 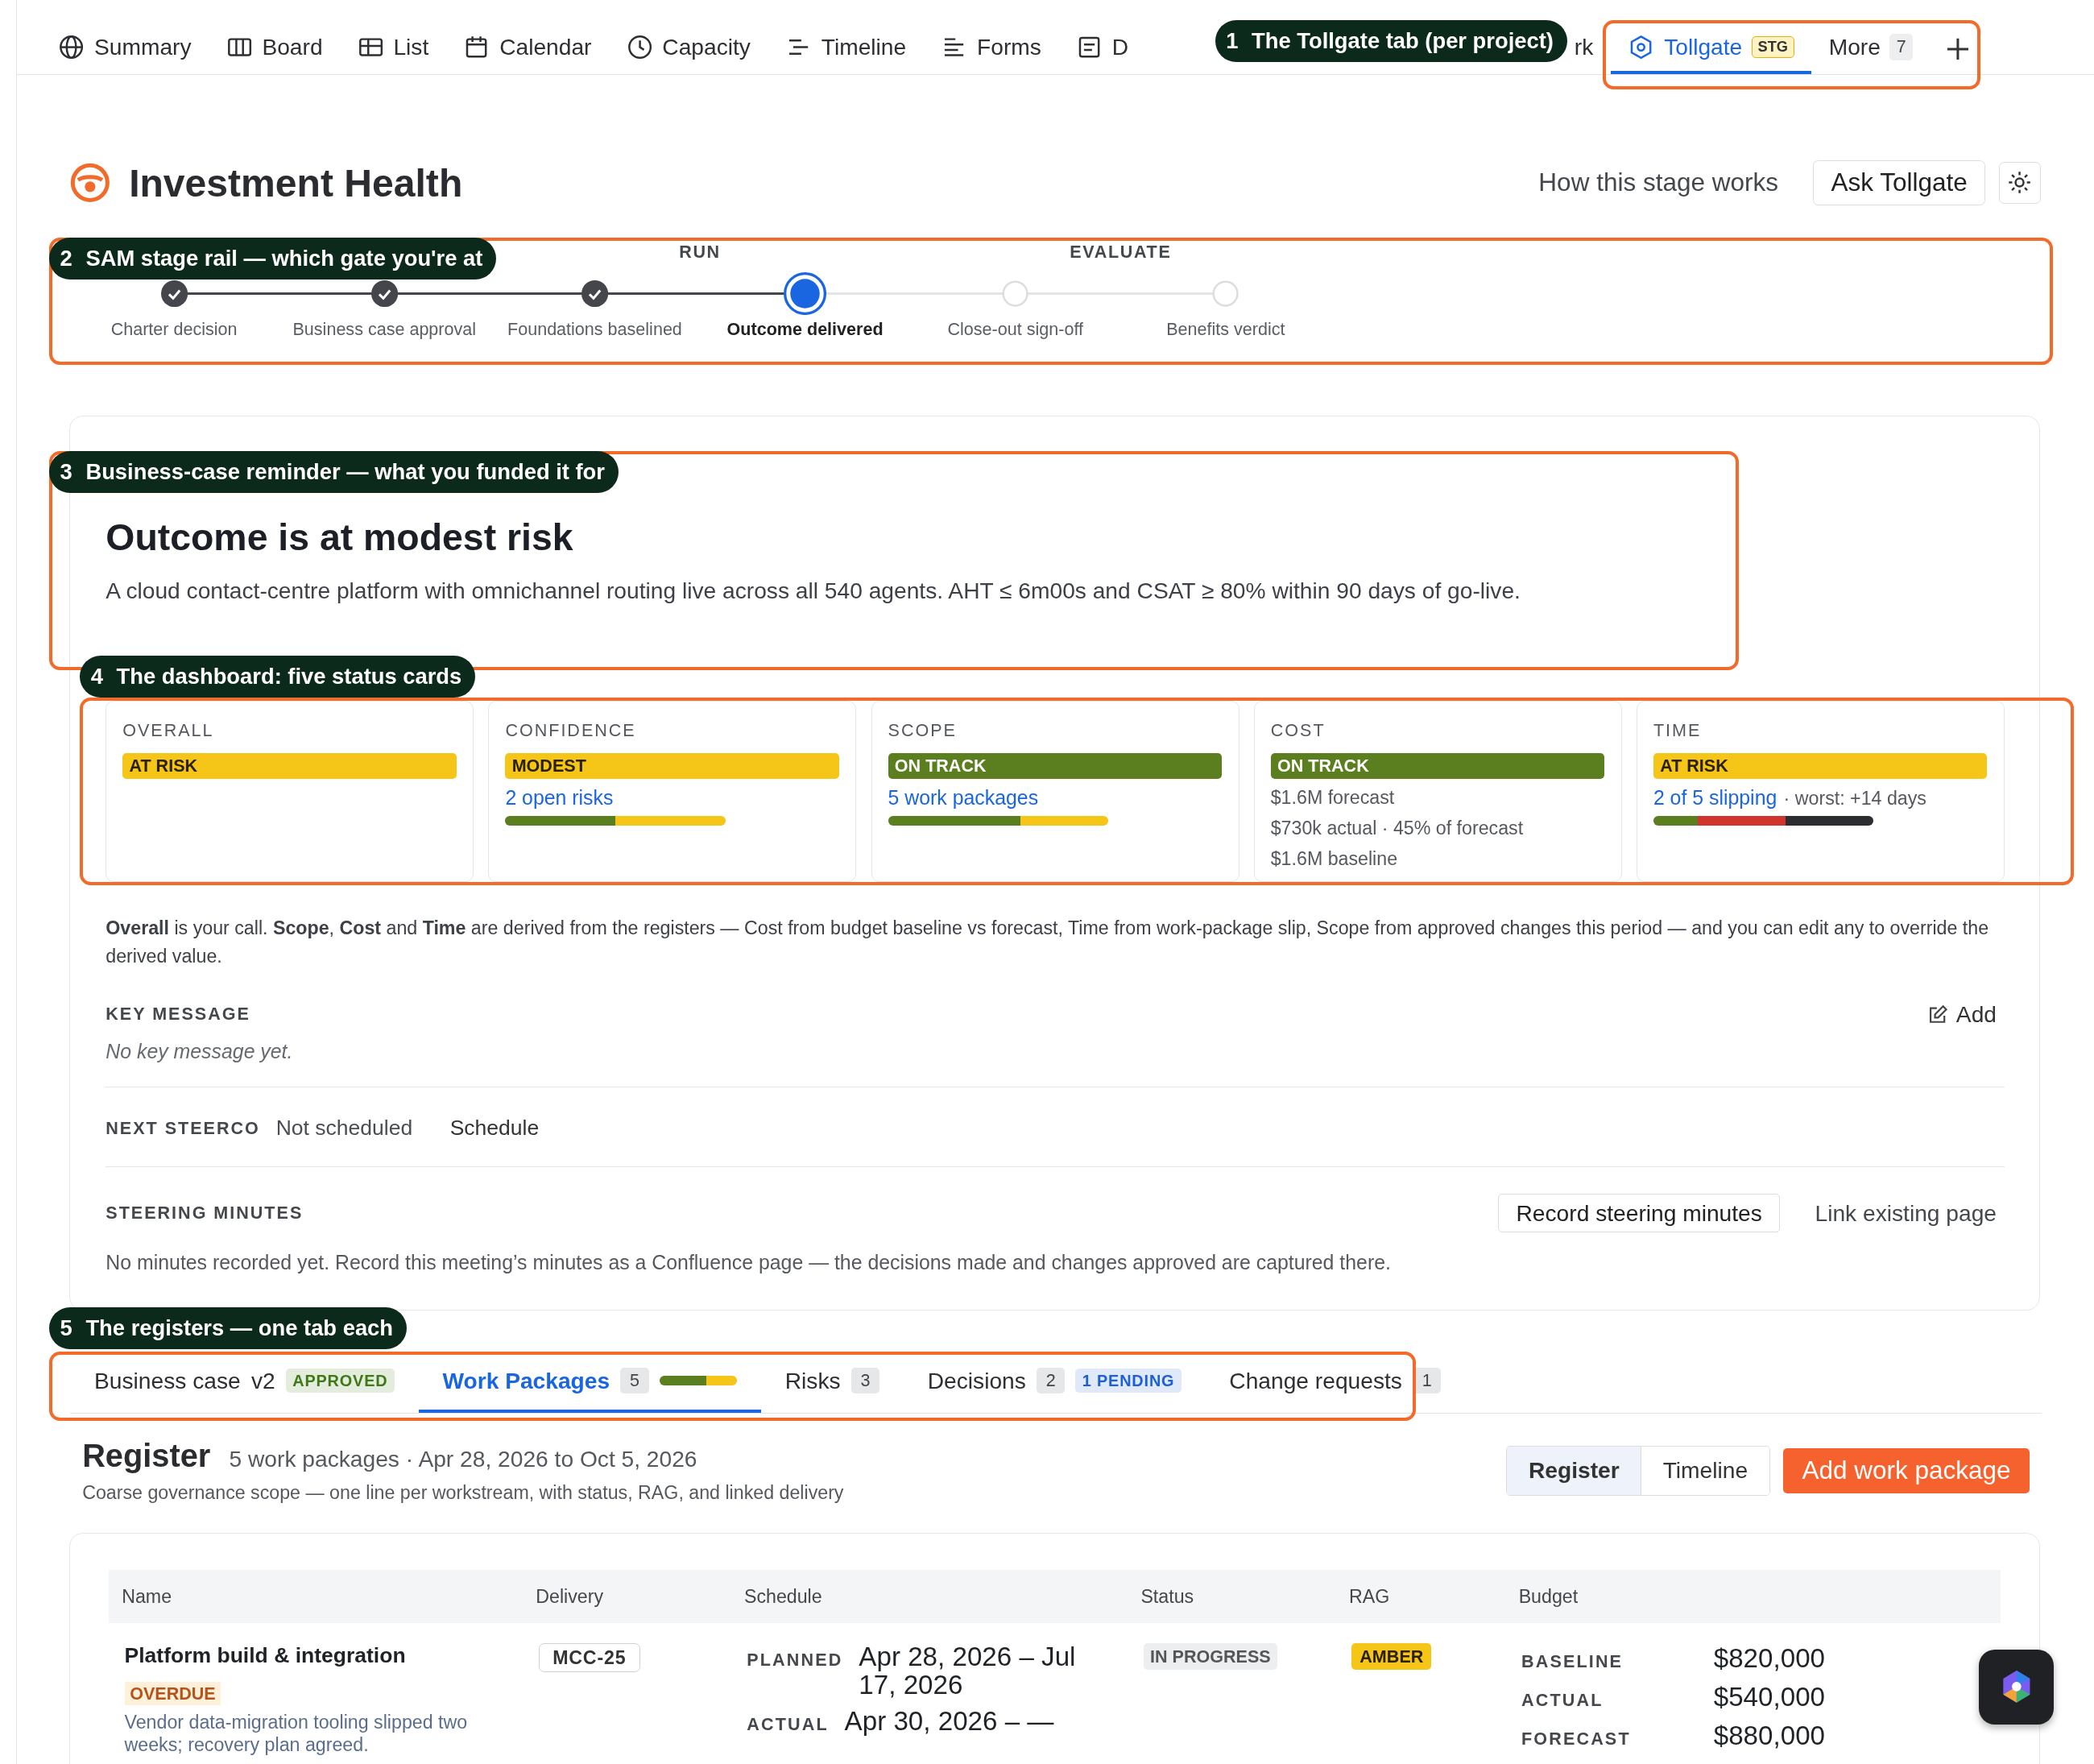 What do you see at coordinates (1167, 1596) in the screenshot?
I see `column-header: Status` at bounding box center [1167, 1596].